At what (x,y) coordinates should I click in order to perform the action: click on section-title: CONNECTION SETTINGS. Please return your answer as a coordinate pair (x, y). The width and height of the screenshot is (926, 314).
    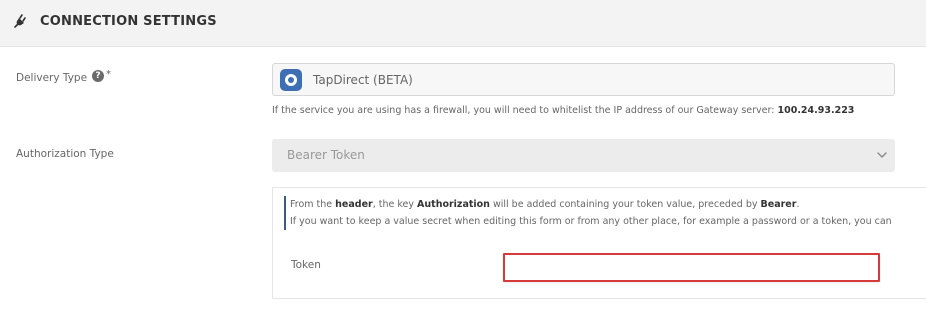
    Looking at the image, I should click on (128, 21).